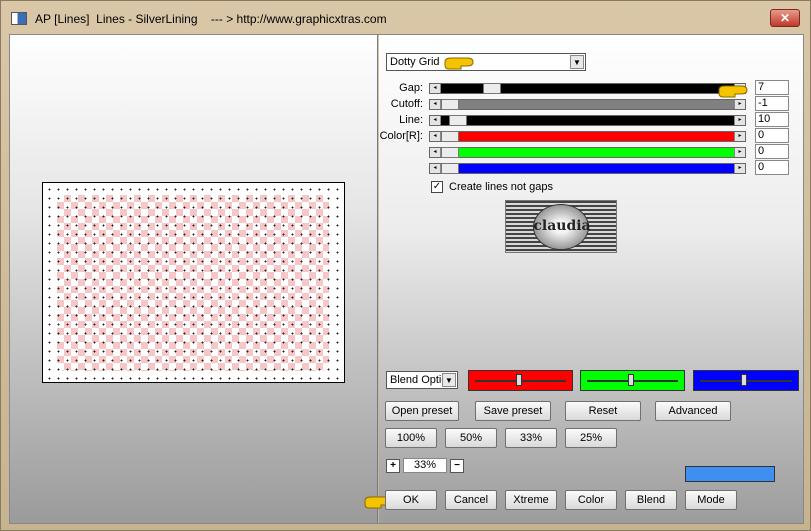  I want to click on zoom-100-button: 100%, so click(411, 438).